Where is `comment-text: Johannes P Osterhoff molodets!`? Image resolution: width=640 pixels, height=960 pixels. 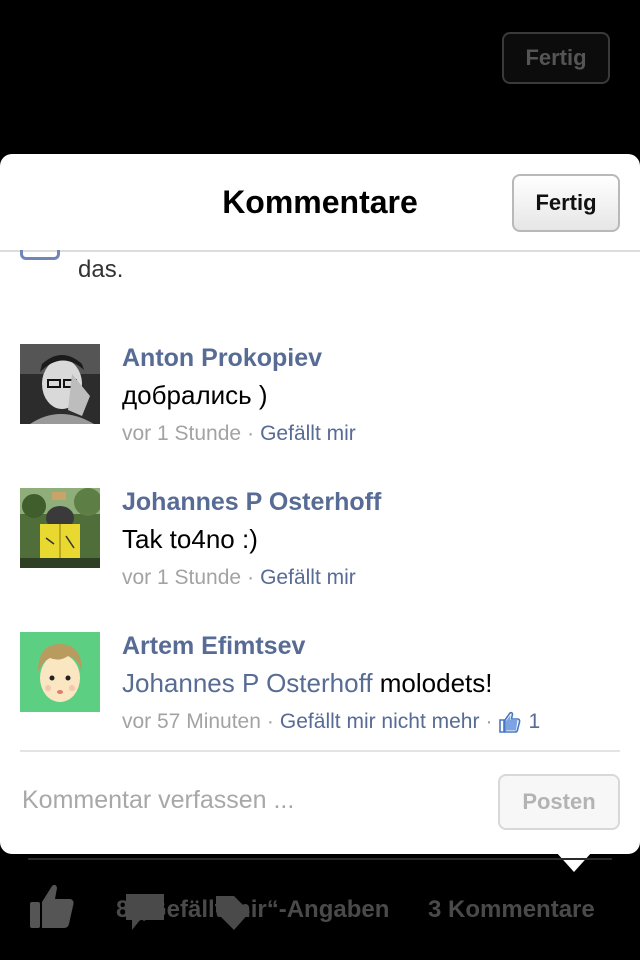 comment-text: Johannes P Osterhoff molodets! is located at coordinates (307, 683).